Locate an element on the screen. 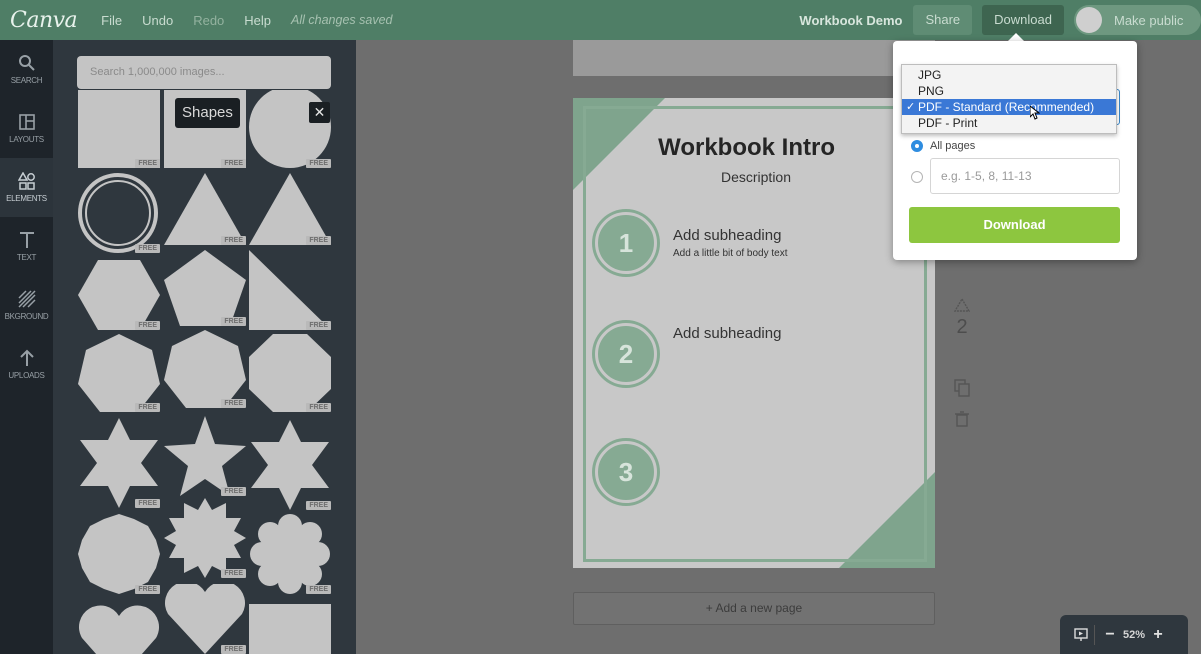  page-number: 2 is located at coordinates (962, 327).